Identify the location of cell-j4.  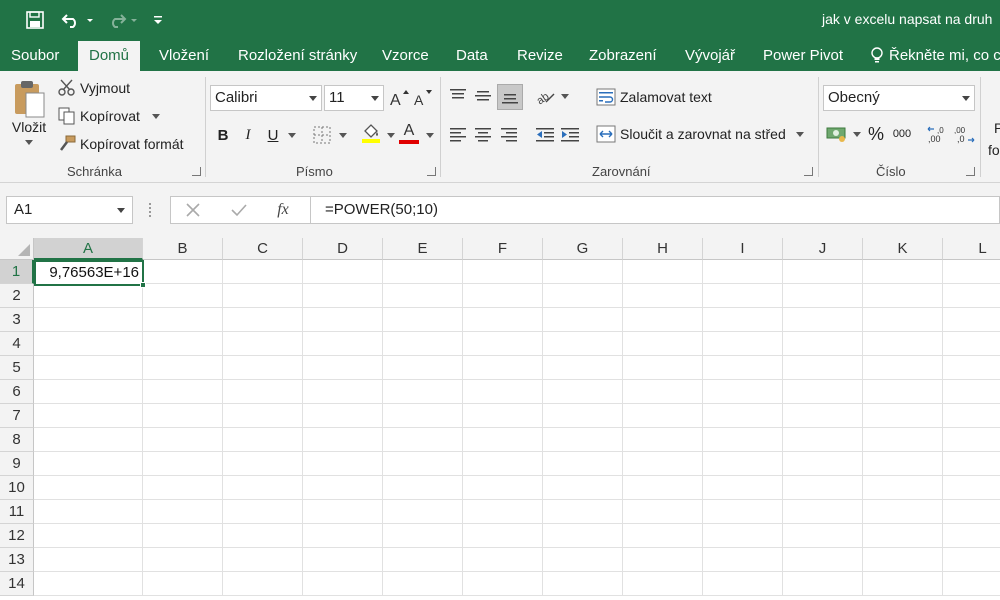
(823, 344).